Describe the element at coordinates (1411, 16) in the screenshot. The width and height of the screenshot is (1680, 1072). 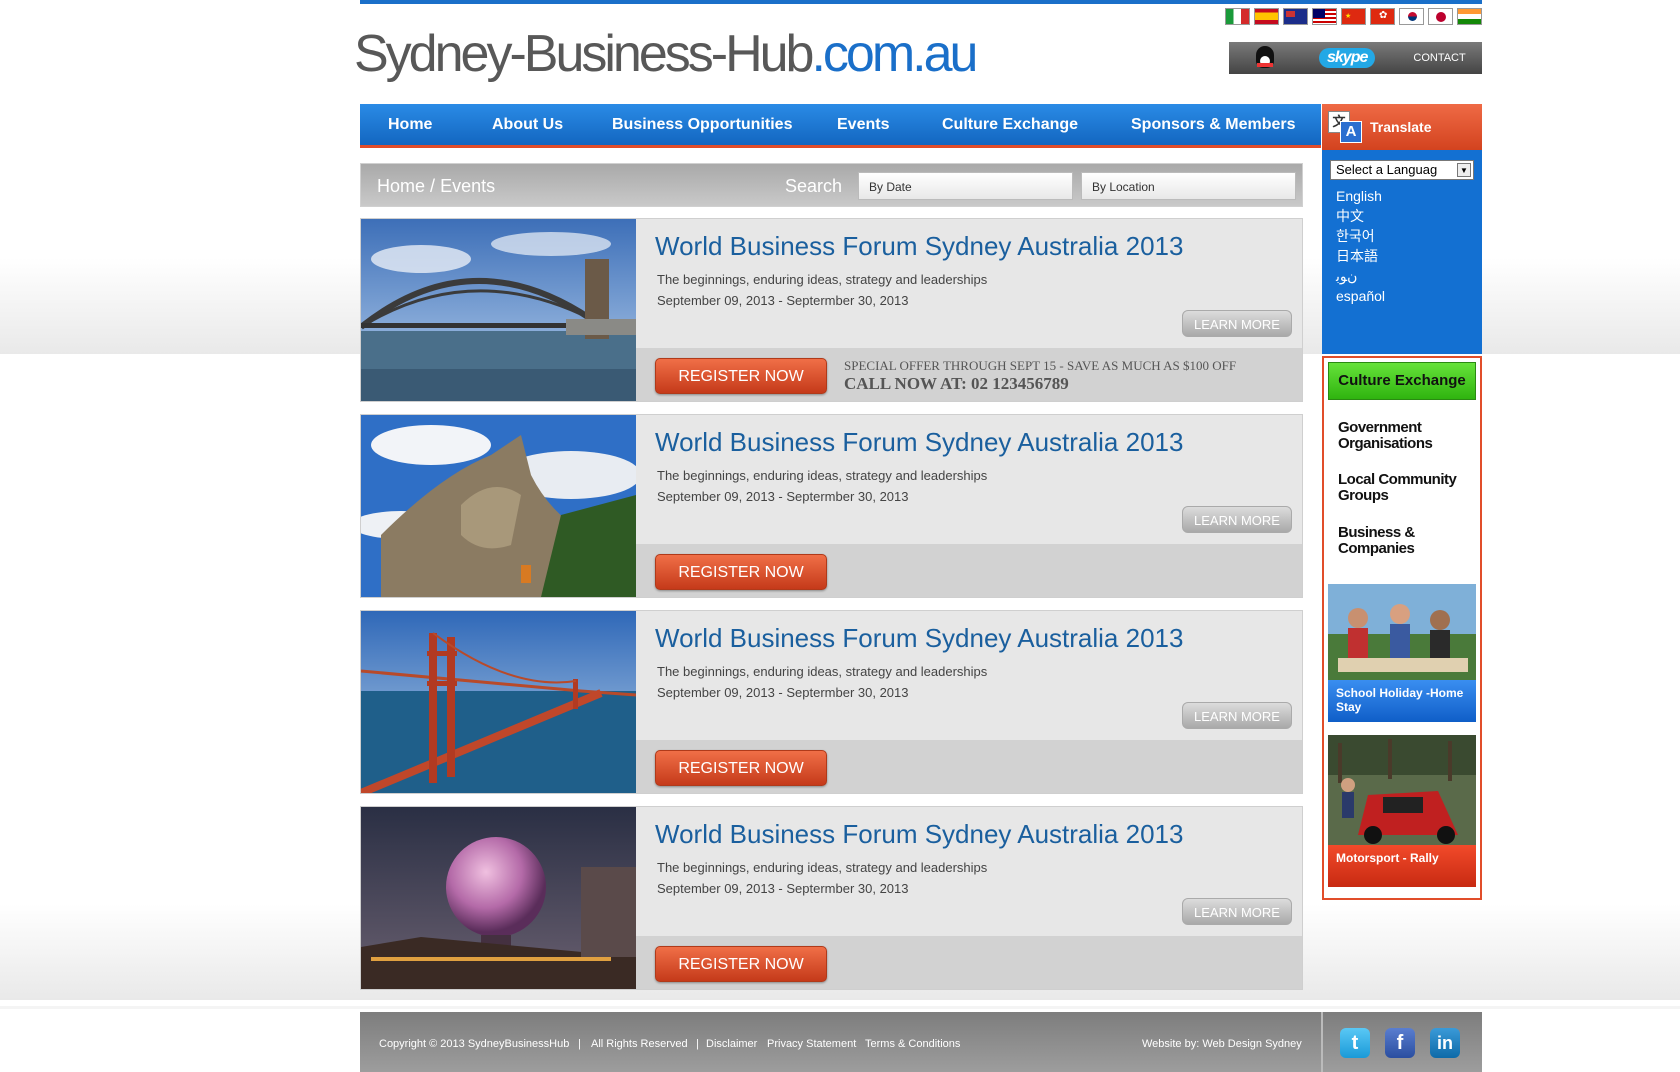
I see `korea-flag` at that location.